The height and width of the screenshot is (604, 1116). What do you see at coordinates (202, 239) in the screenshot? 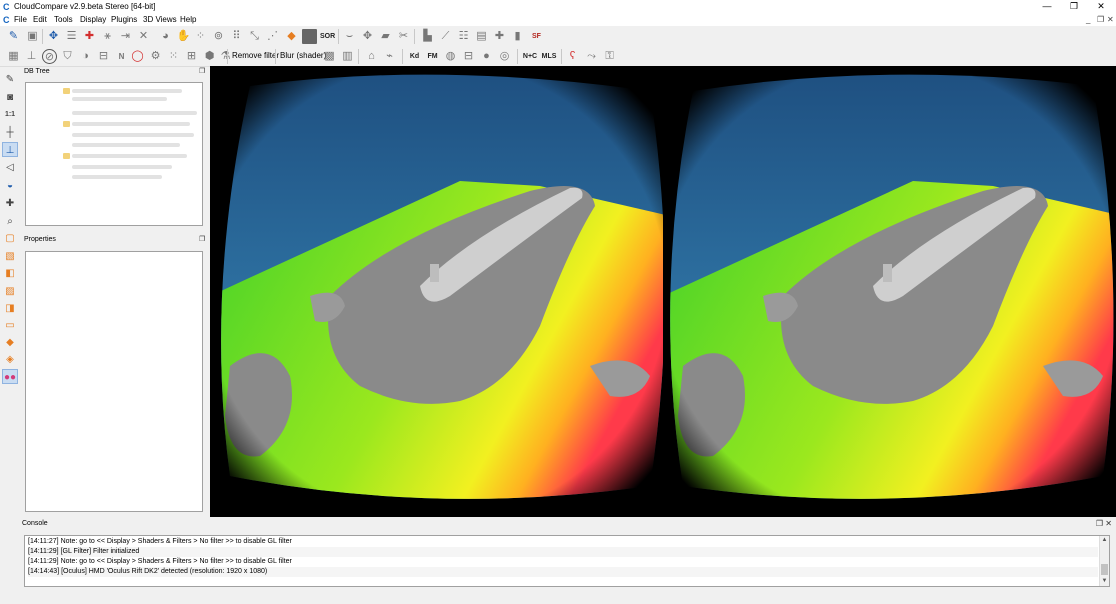
I see `properties-float-icon: ❐` at bounding box center [202, 239].